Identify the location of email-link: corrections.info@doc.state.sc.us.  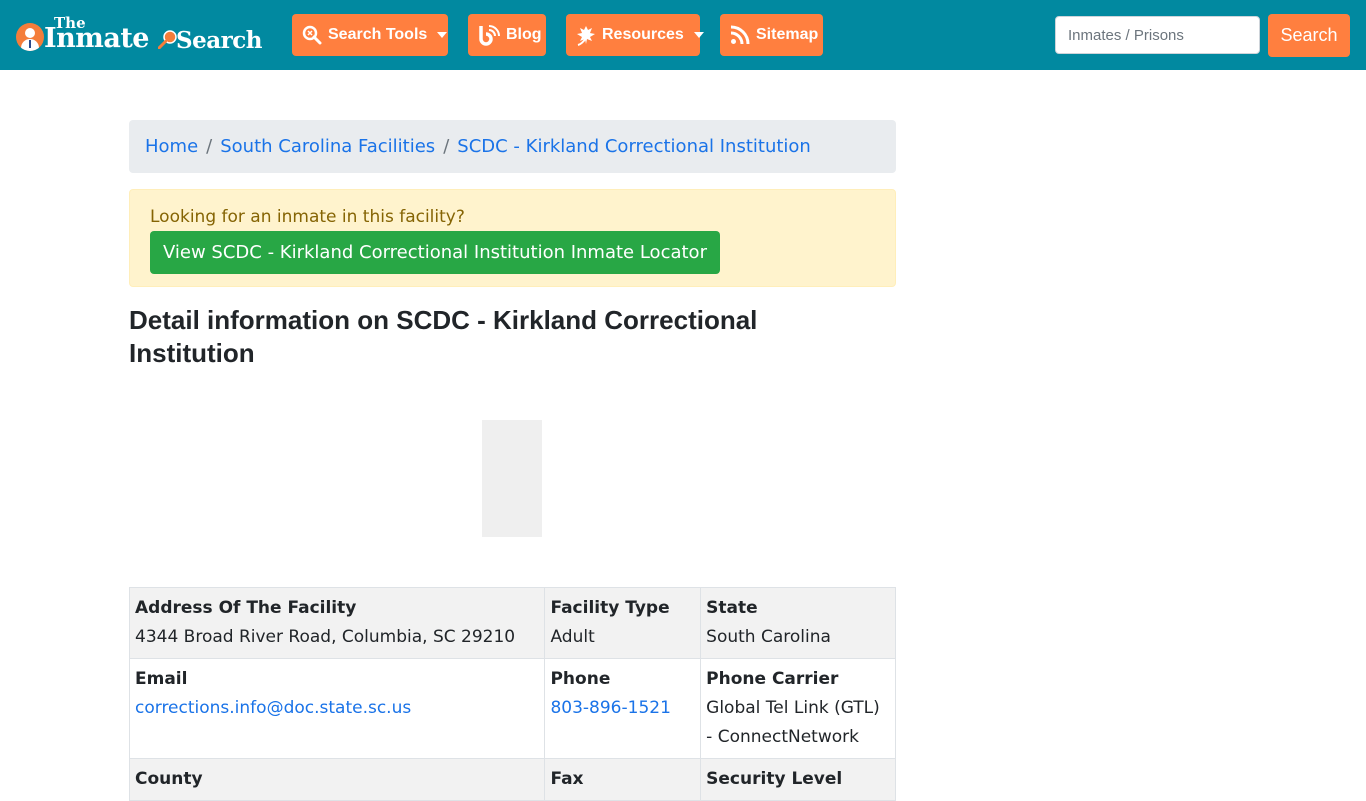
(337, 708).